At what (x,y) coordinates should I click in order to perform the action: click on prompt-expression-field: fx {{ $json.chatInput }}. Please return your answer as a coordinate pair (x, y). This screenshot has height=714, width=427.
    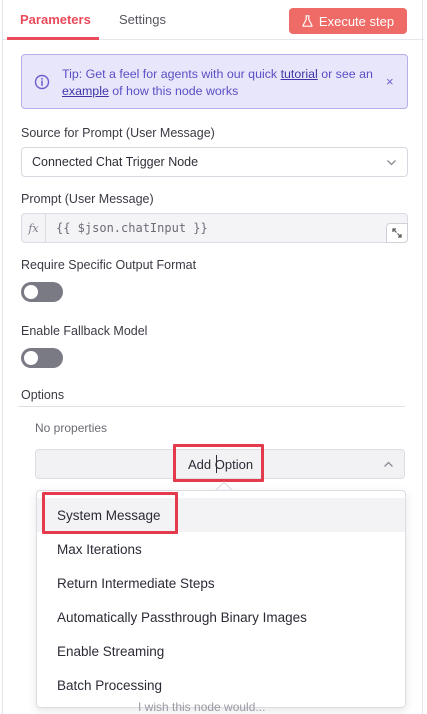
    Looking at the image, I should click on (214, 228).